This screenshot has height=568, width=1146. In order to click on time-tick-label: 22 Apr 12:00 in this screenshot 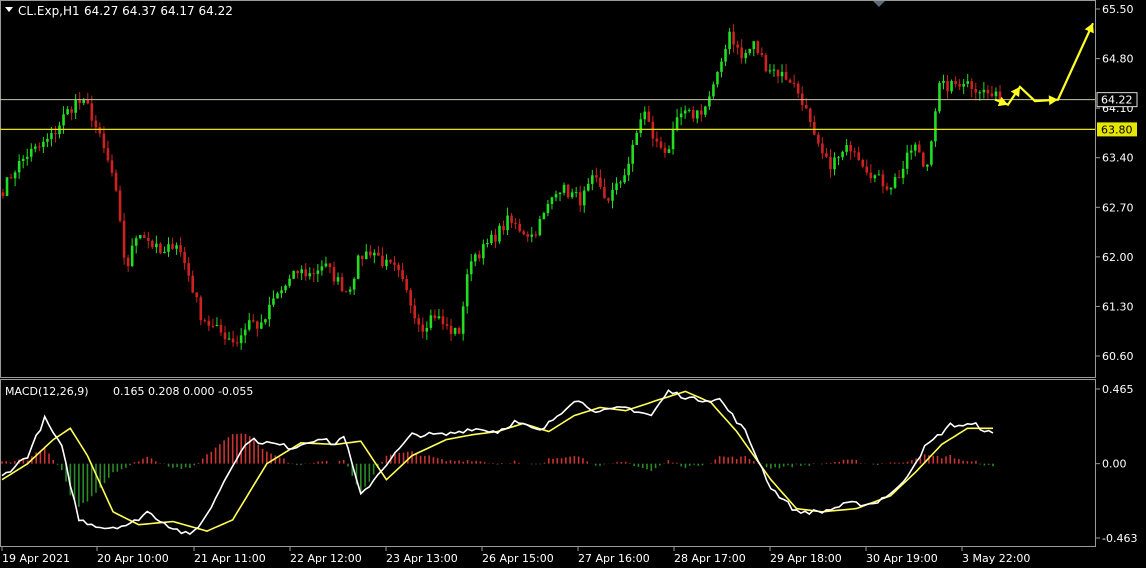, I will do `click(326, 558)`.